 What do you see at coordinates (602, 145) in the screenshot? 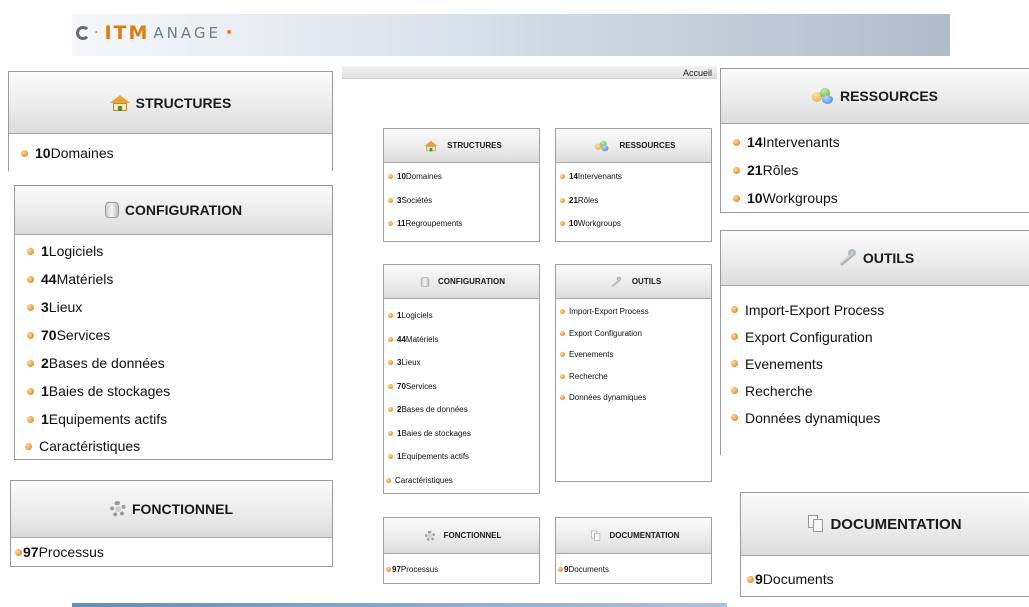
I see `people-icon` at bounding box center [602, 145].